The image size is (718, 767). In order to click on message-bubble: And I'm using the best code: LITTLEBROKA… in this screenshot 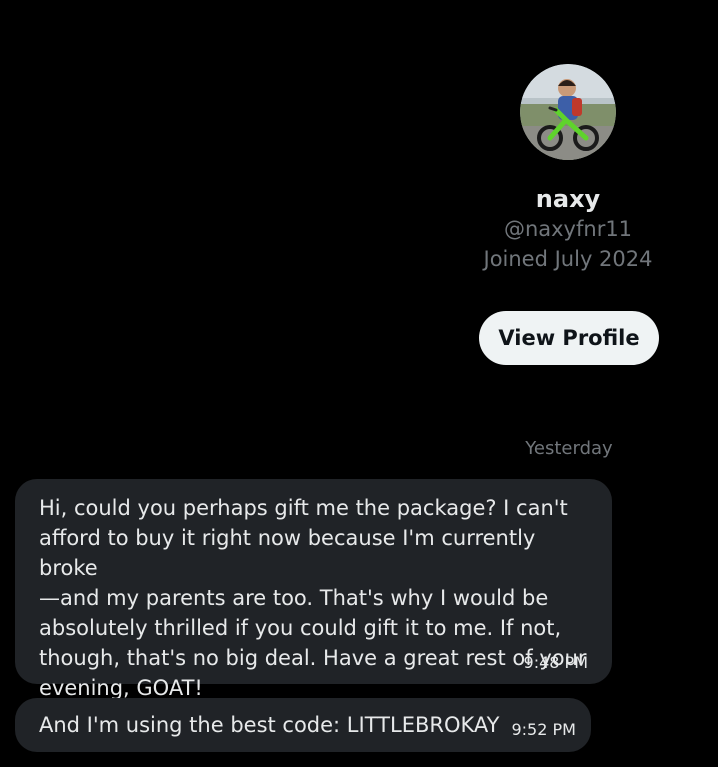, I will do `click(303, 725)`.